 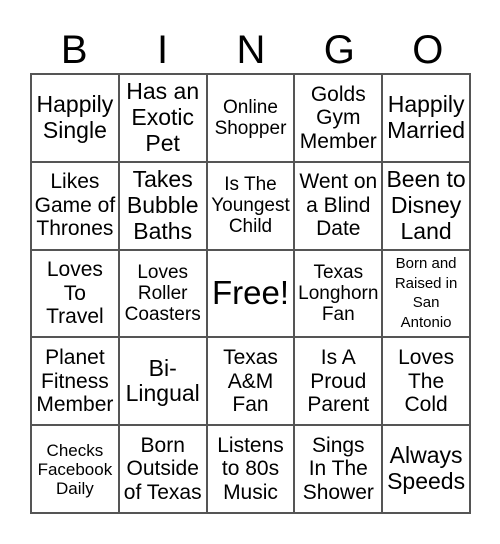 I want to click on header-letter-b: B, so click(x=74, y=50).